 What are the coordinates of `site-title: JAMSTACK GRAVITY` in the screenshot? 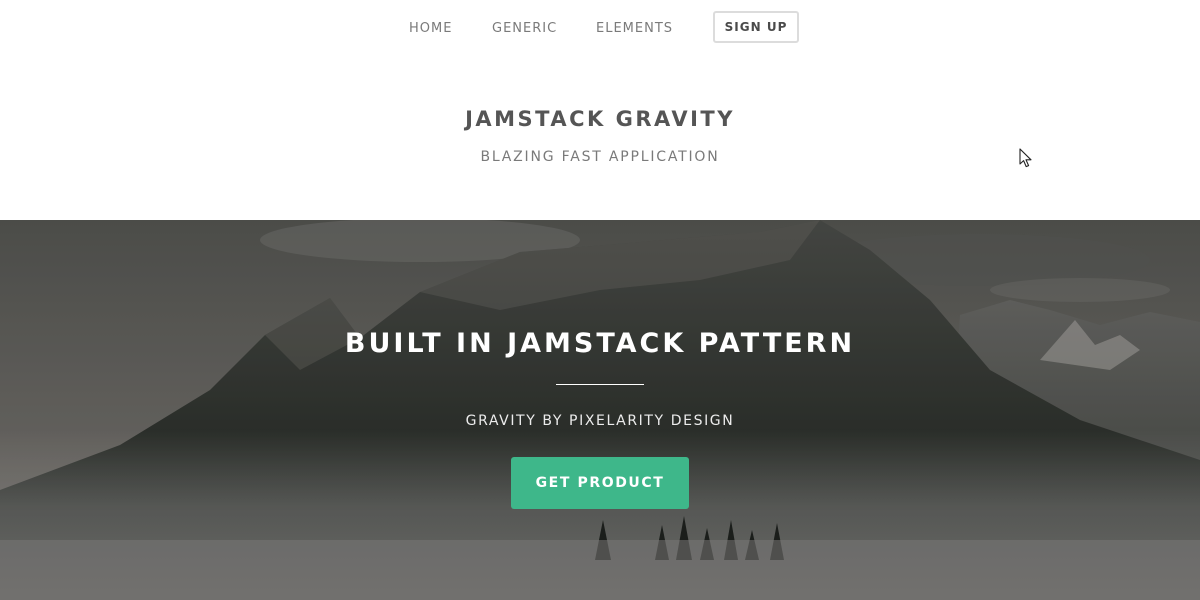 It's located at (600, 119).